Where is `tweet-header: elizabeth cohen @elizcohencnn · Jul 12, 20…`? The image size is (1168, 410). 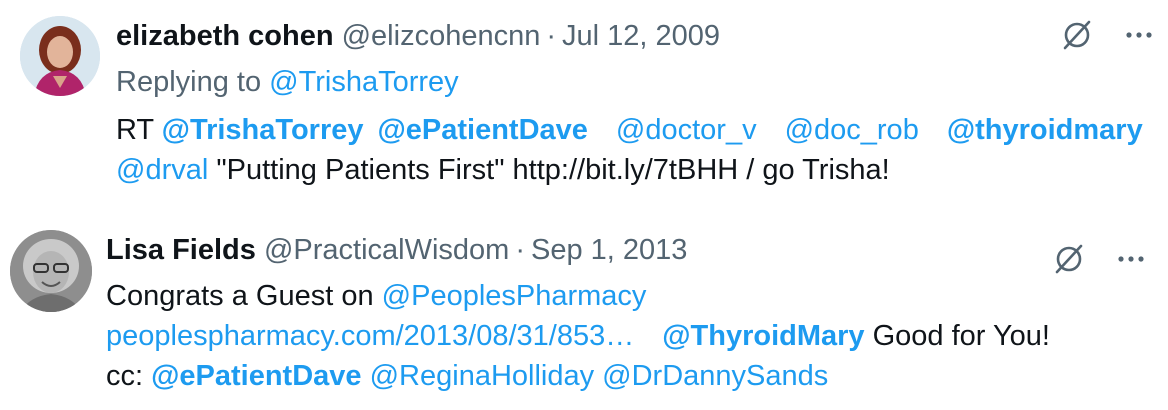 tweet-header: elizabeth cohen @elizcohencnn · Jul 12, 20… is located at coordinates (418, 36).